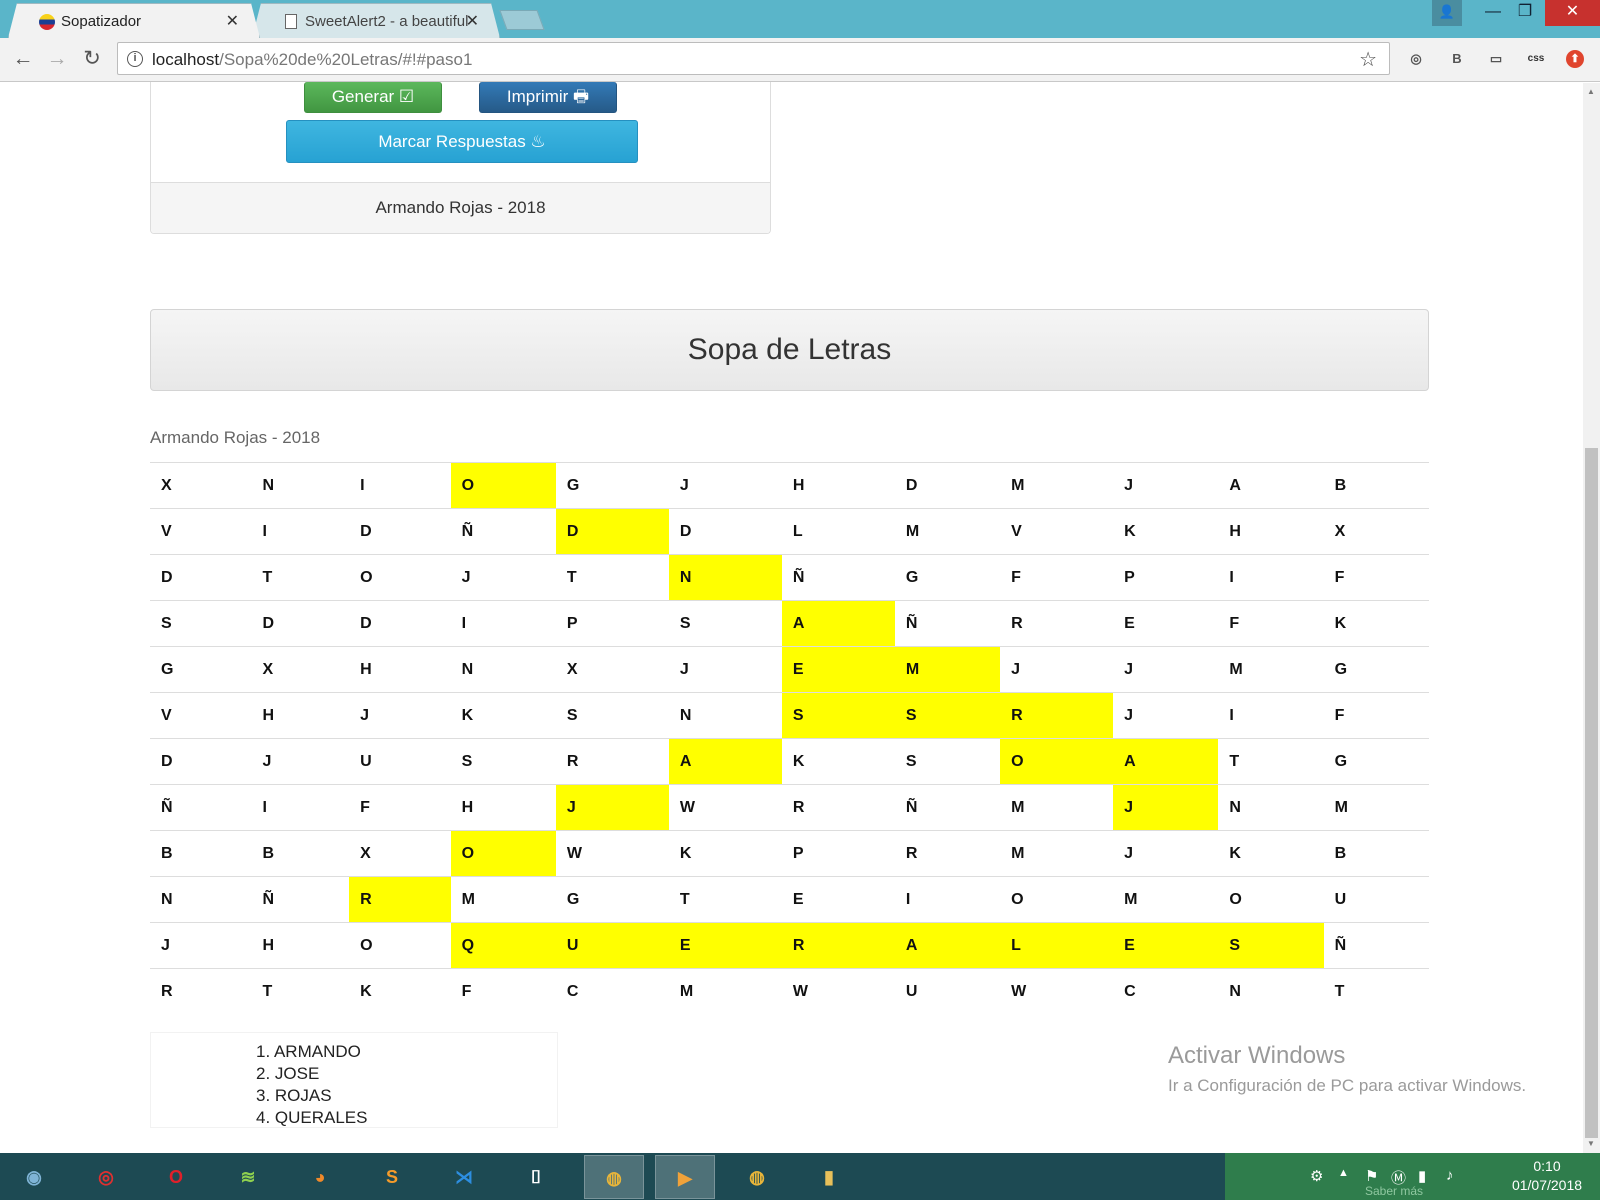  Describe the element at coordinates (838, 577) in the screenshot. I see `grid-cell: Ñ` at that location.